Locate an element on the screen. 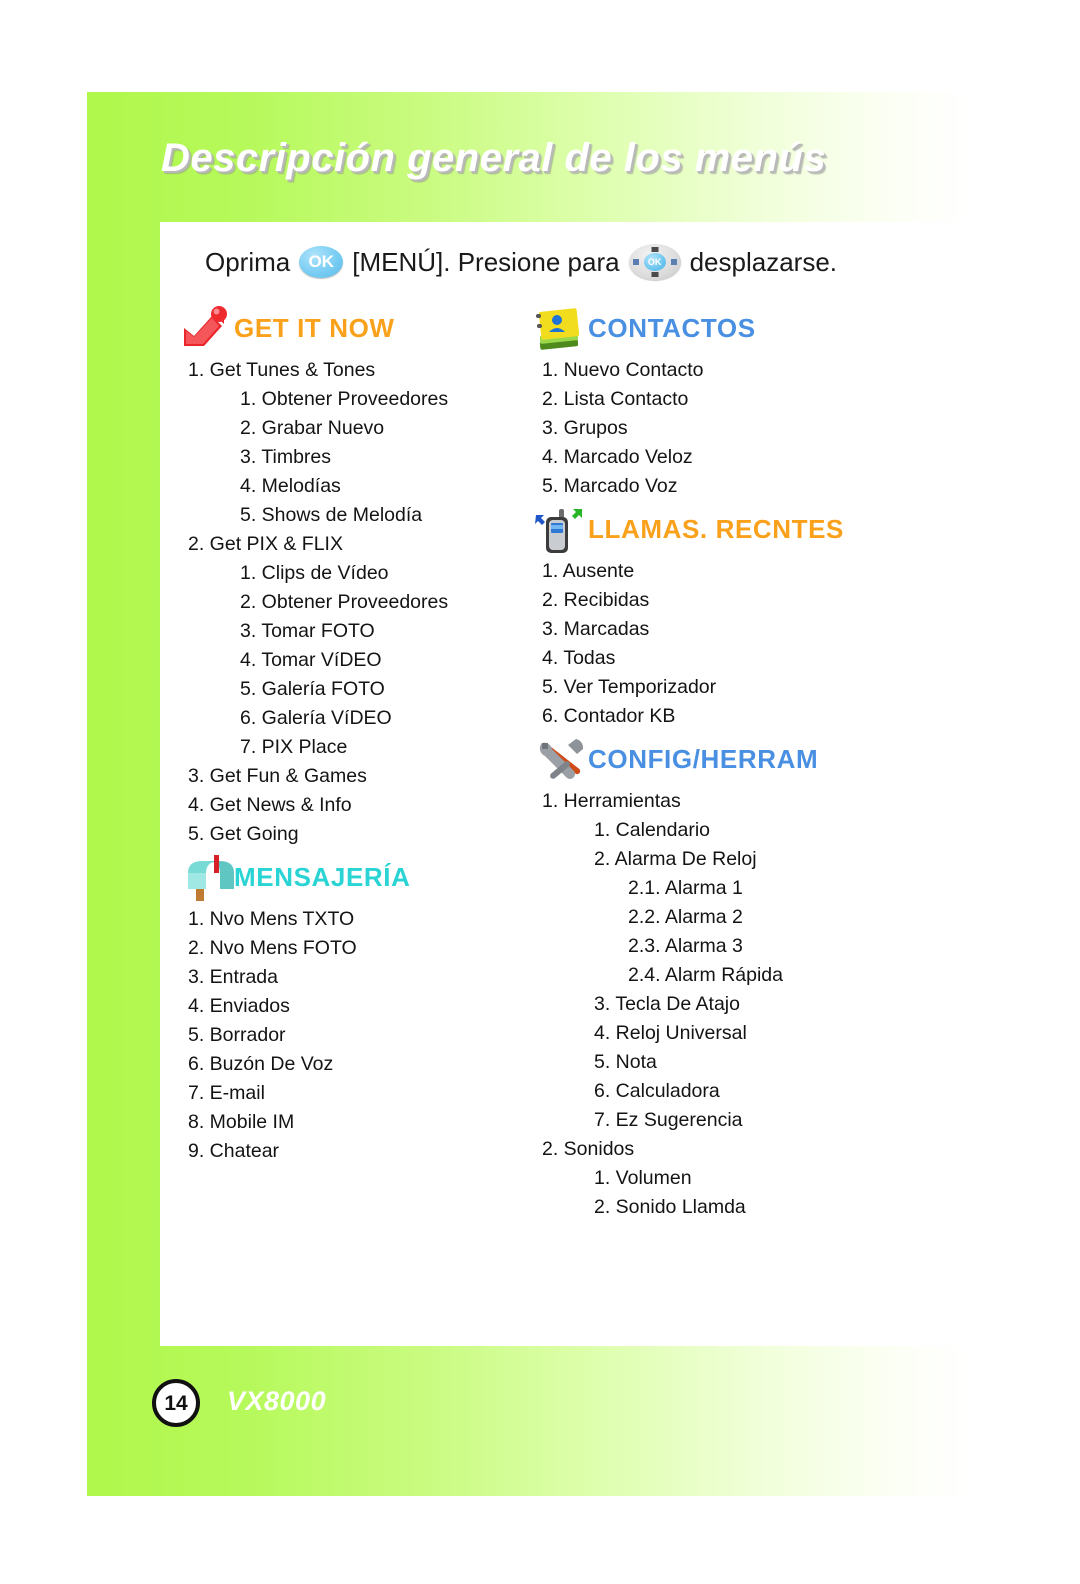 This screenshot has height=1584, width=1080. section-title-llamas-recntes: LLAMAS. RECNTES is located at coordinates (716, 528).